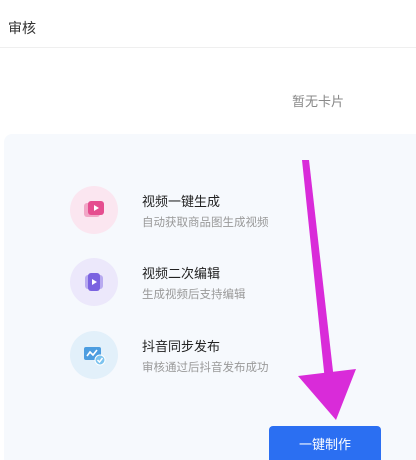 The image size is (416, 460). I want to click on page-title: 审核, so click(22, 29).